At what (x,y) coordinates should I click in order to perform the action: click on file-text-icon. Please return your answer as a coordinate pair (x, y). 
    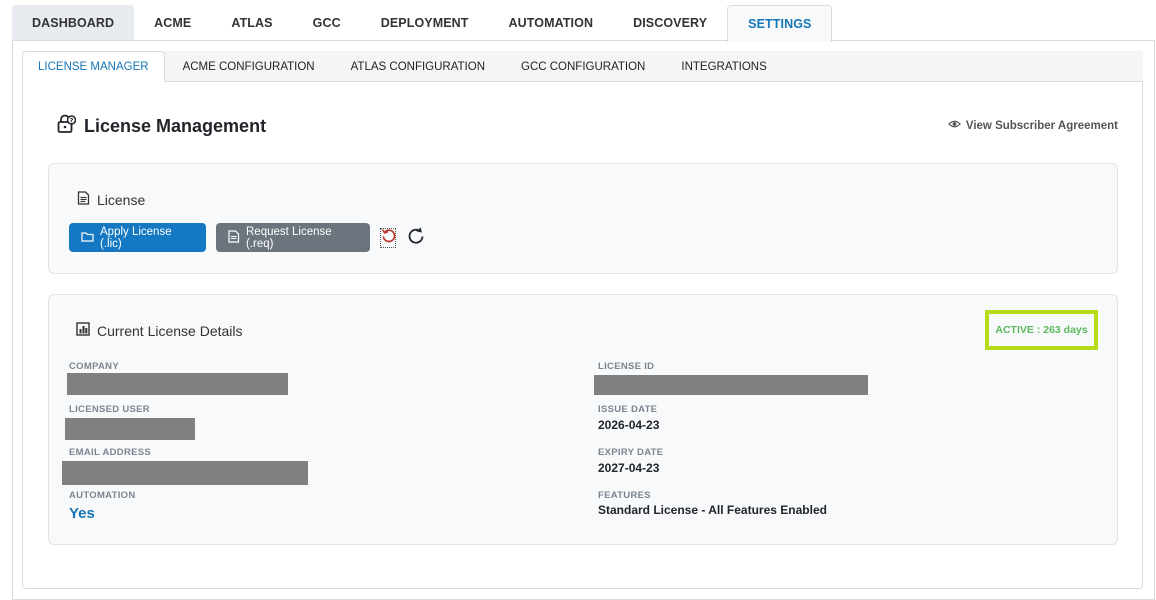
    Looking at the image, I should click on (83, 199).